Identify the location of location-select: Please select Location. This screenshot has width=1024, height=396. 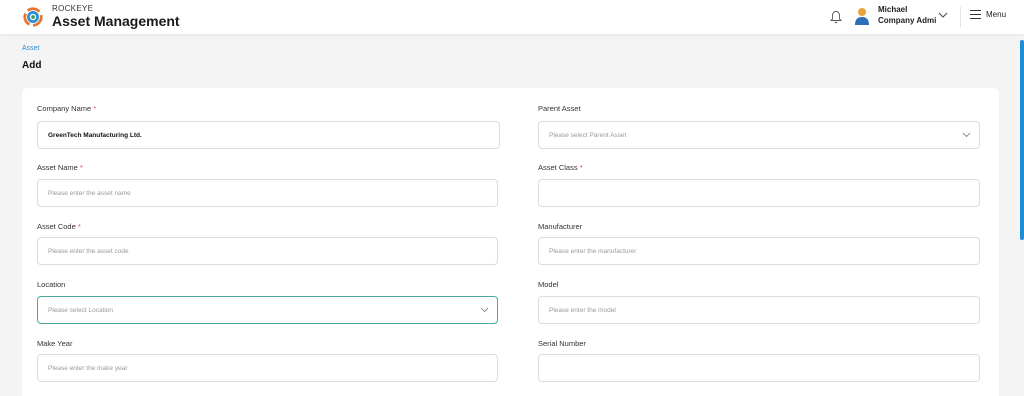
(267, 310).